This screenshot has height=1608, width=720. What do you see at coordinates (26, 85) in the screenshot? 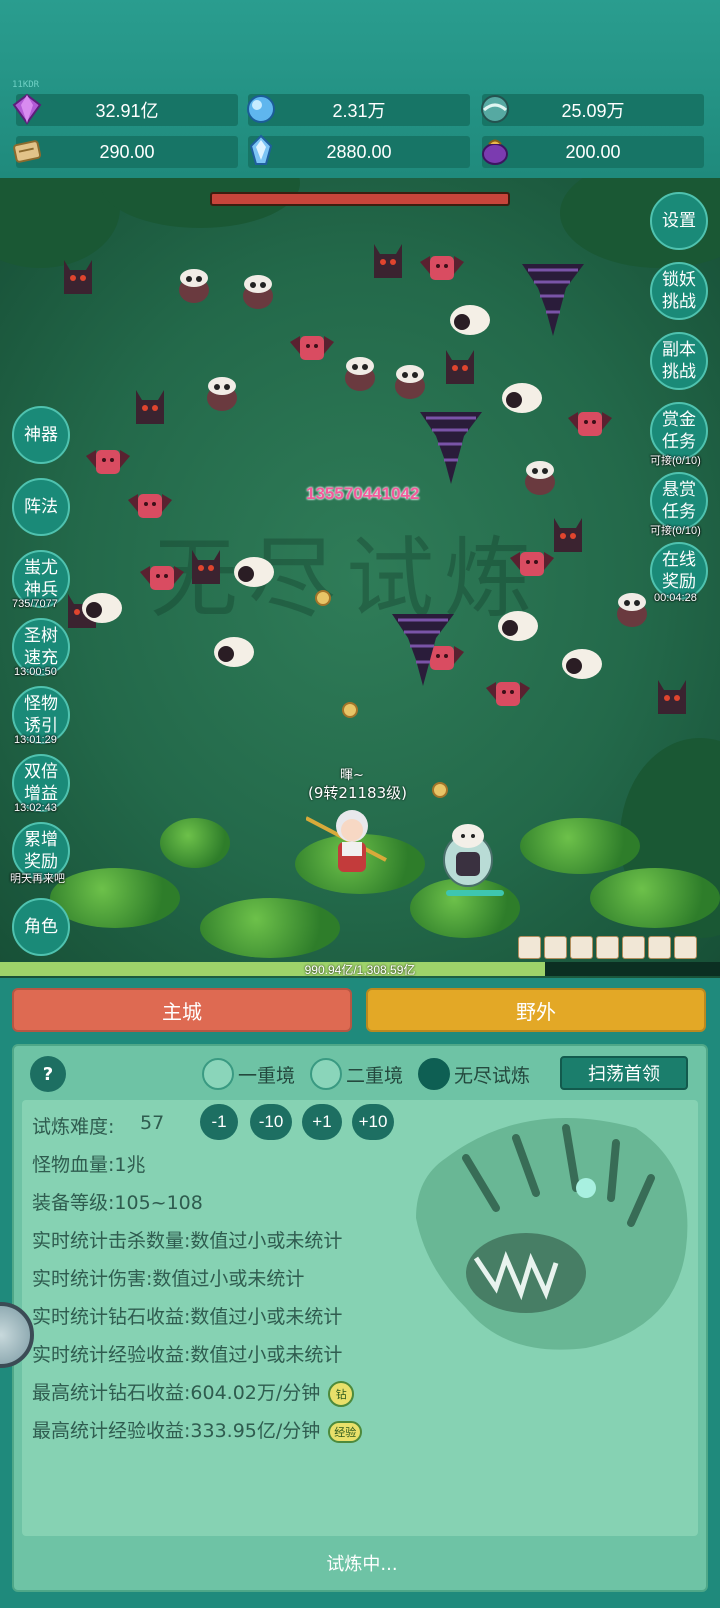
I see `fps-counter: 11KDR` at bounding box center [26, 85].